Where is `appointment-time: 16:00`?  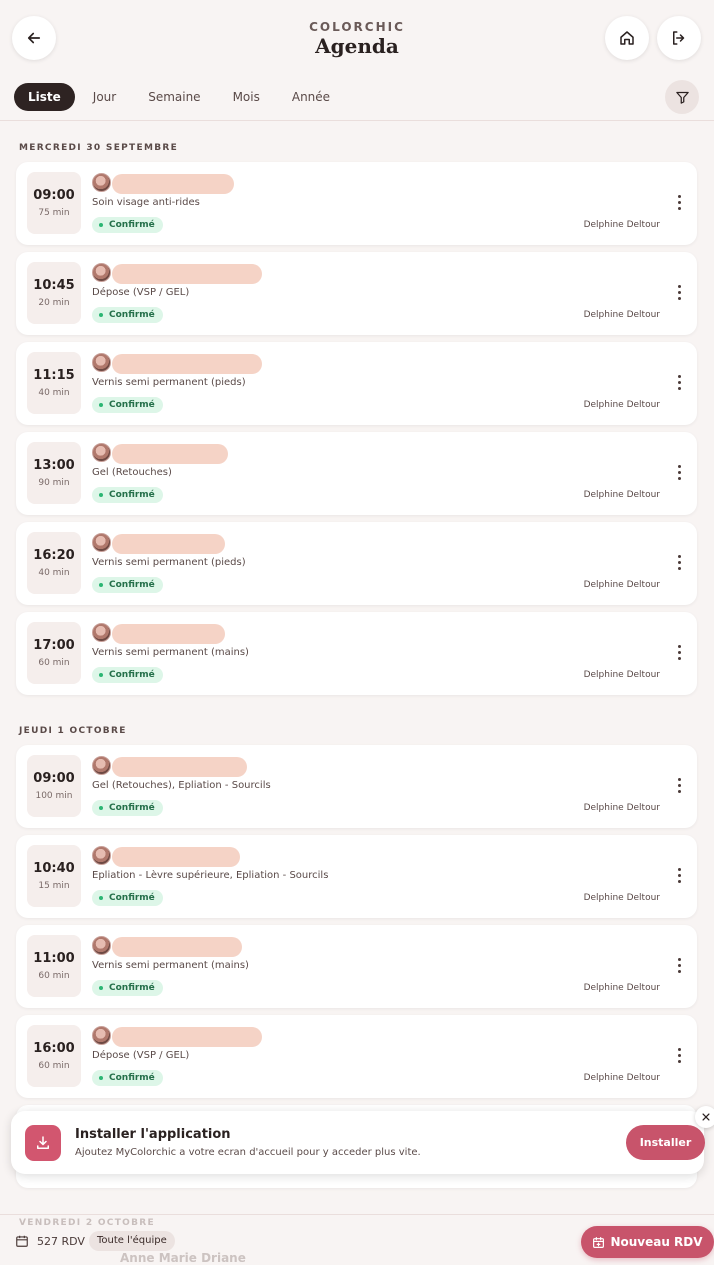
appointment-time: 16:00 is located at coordinates (54, 1048).